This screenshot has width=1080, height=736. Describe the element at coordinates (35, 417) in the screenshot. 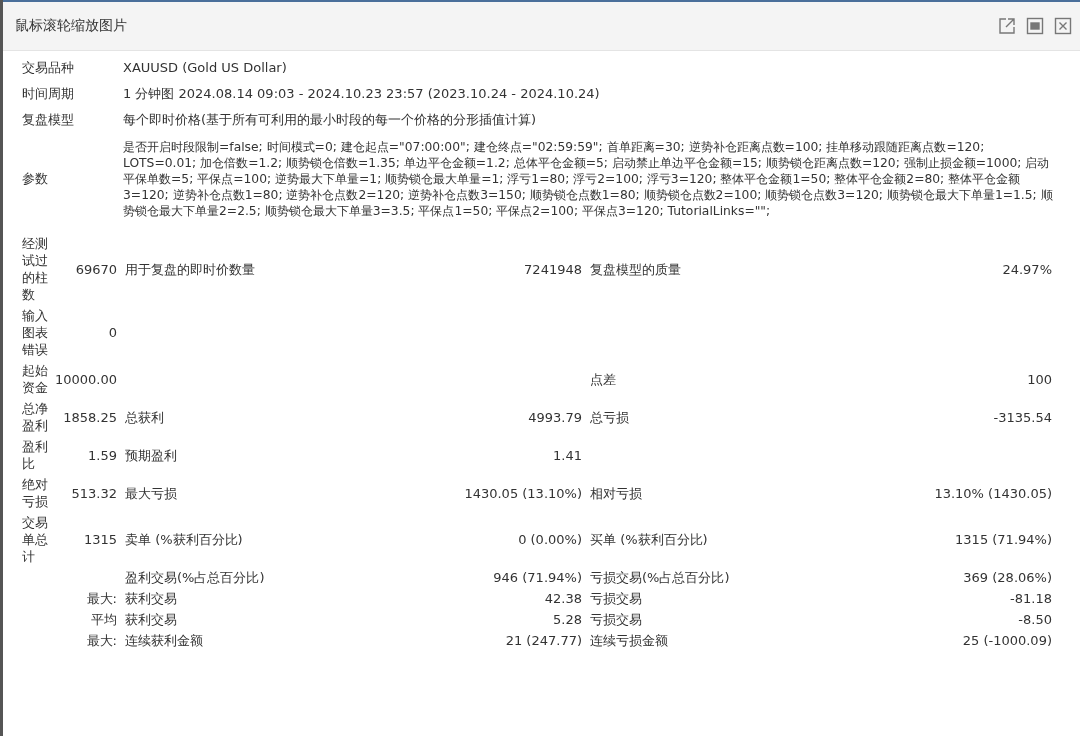

I see `stat-label: 总净盈利` at that location.